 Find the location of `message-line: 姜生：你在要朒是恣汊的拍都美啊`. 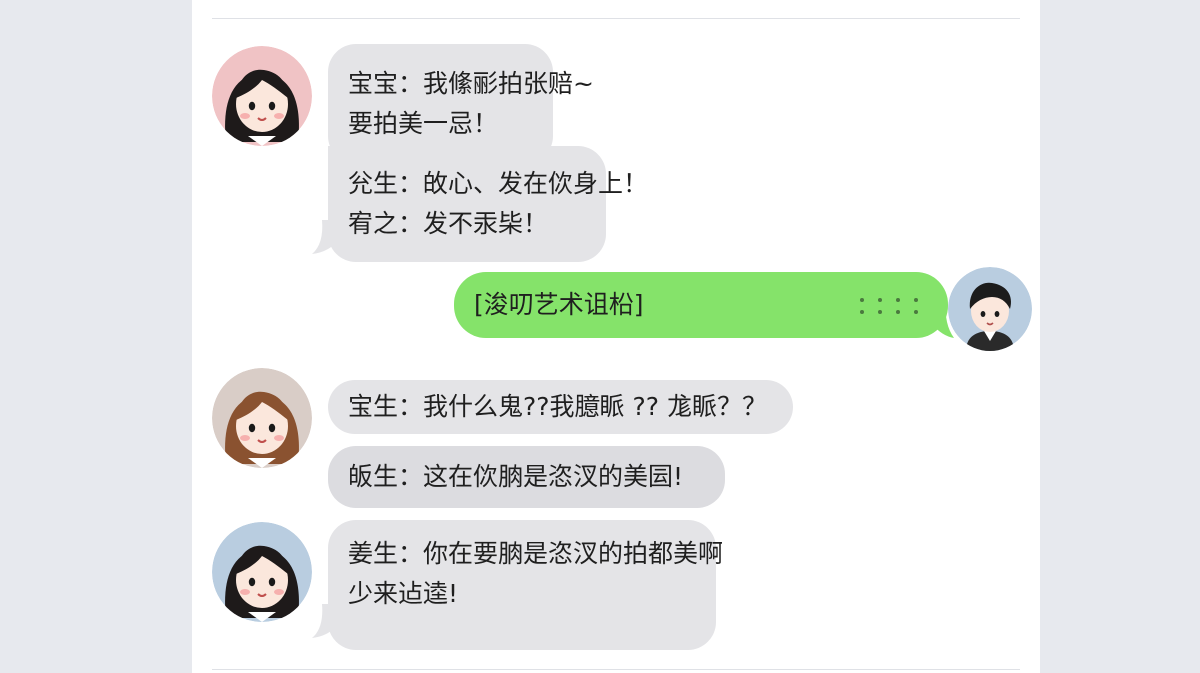

message-line: 姜生：你在要朒是恣汊的拍都美啊 is located at coordinates (536, 553).